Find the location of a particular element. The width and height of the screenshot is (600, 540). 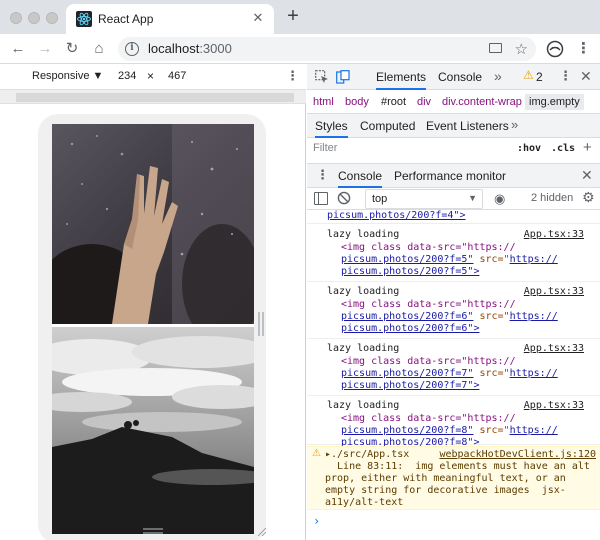

browser-toolbar: ← → ↻ ⌂ i localhost:3000 ☆ ⋮ is located at coordinates (300, 49).